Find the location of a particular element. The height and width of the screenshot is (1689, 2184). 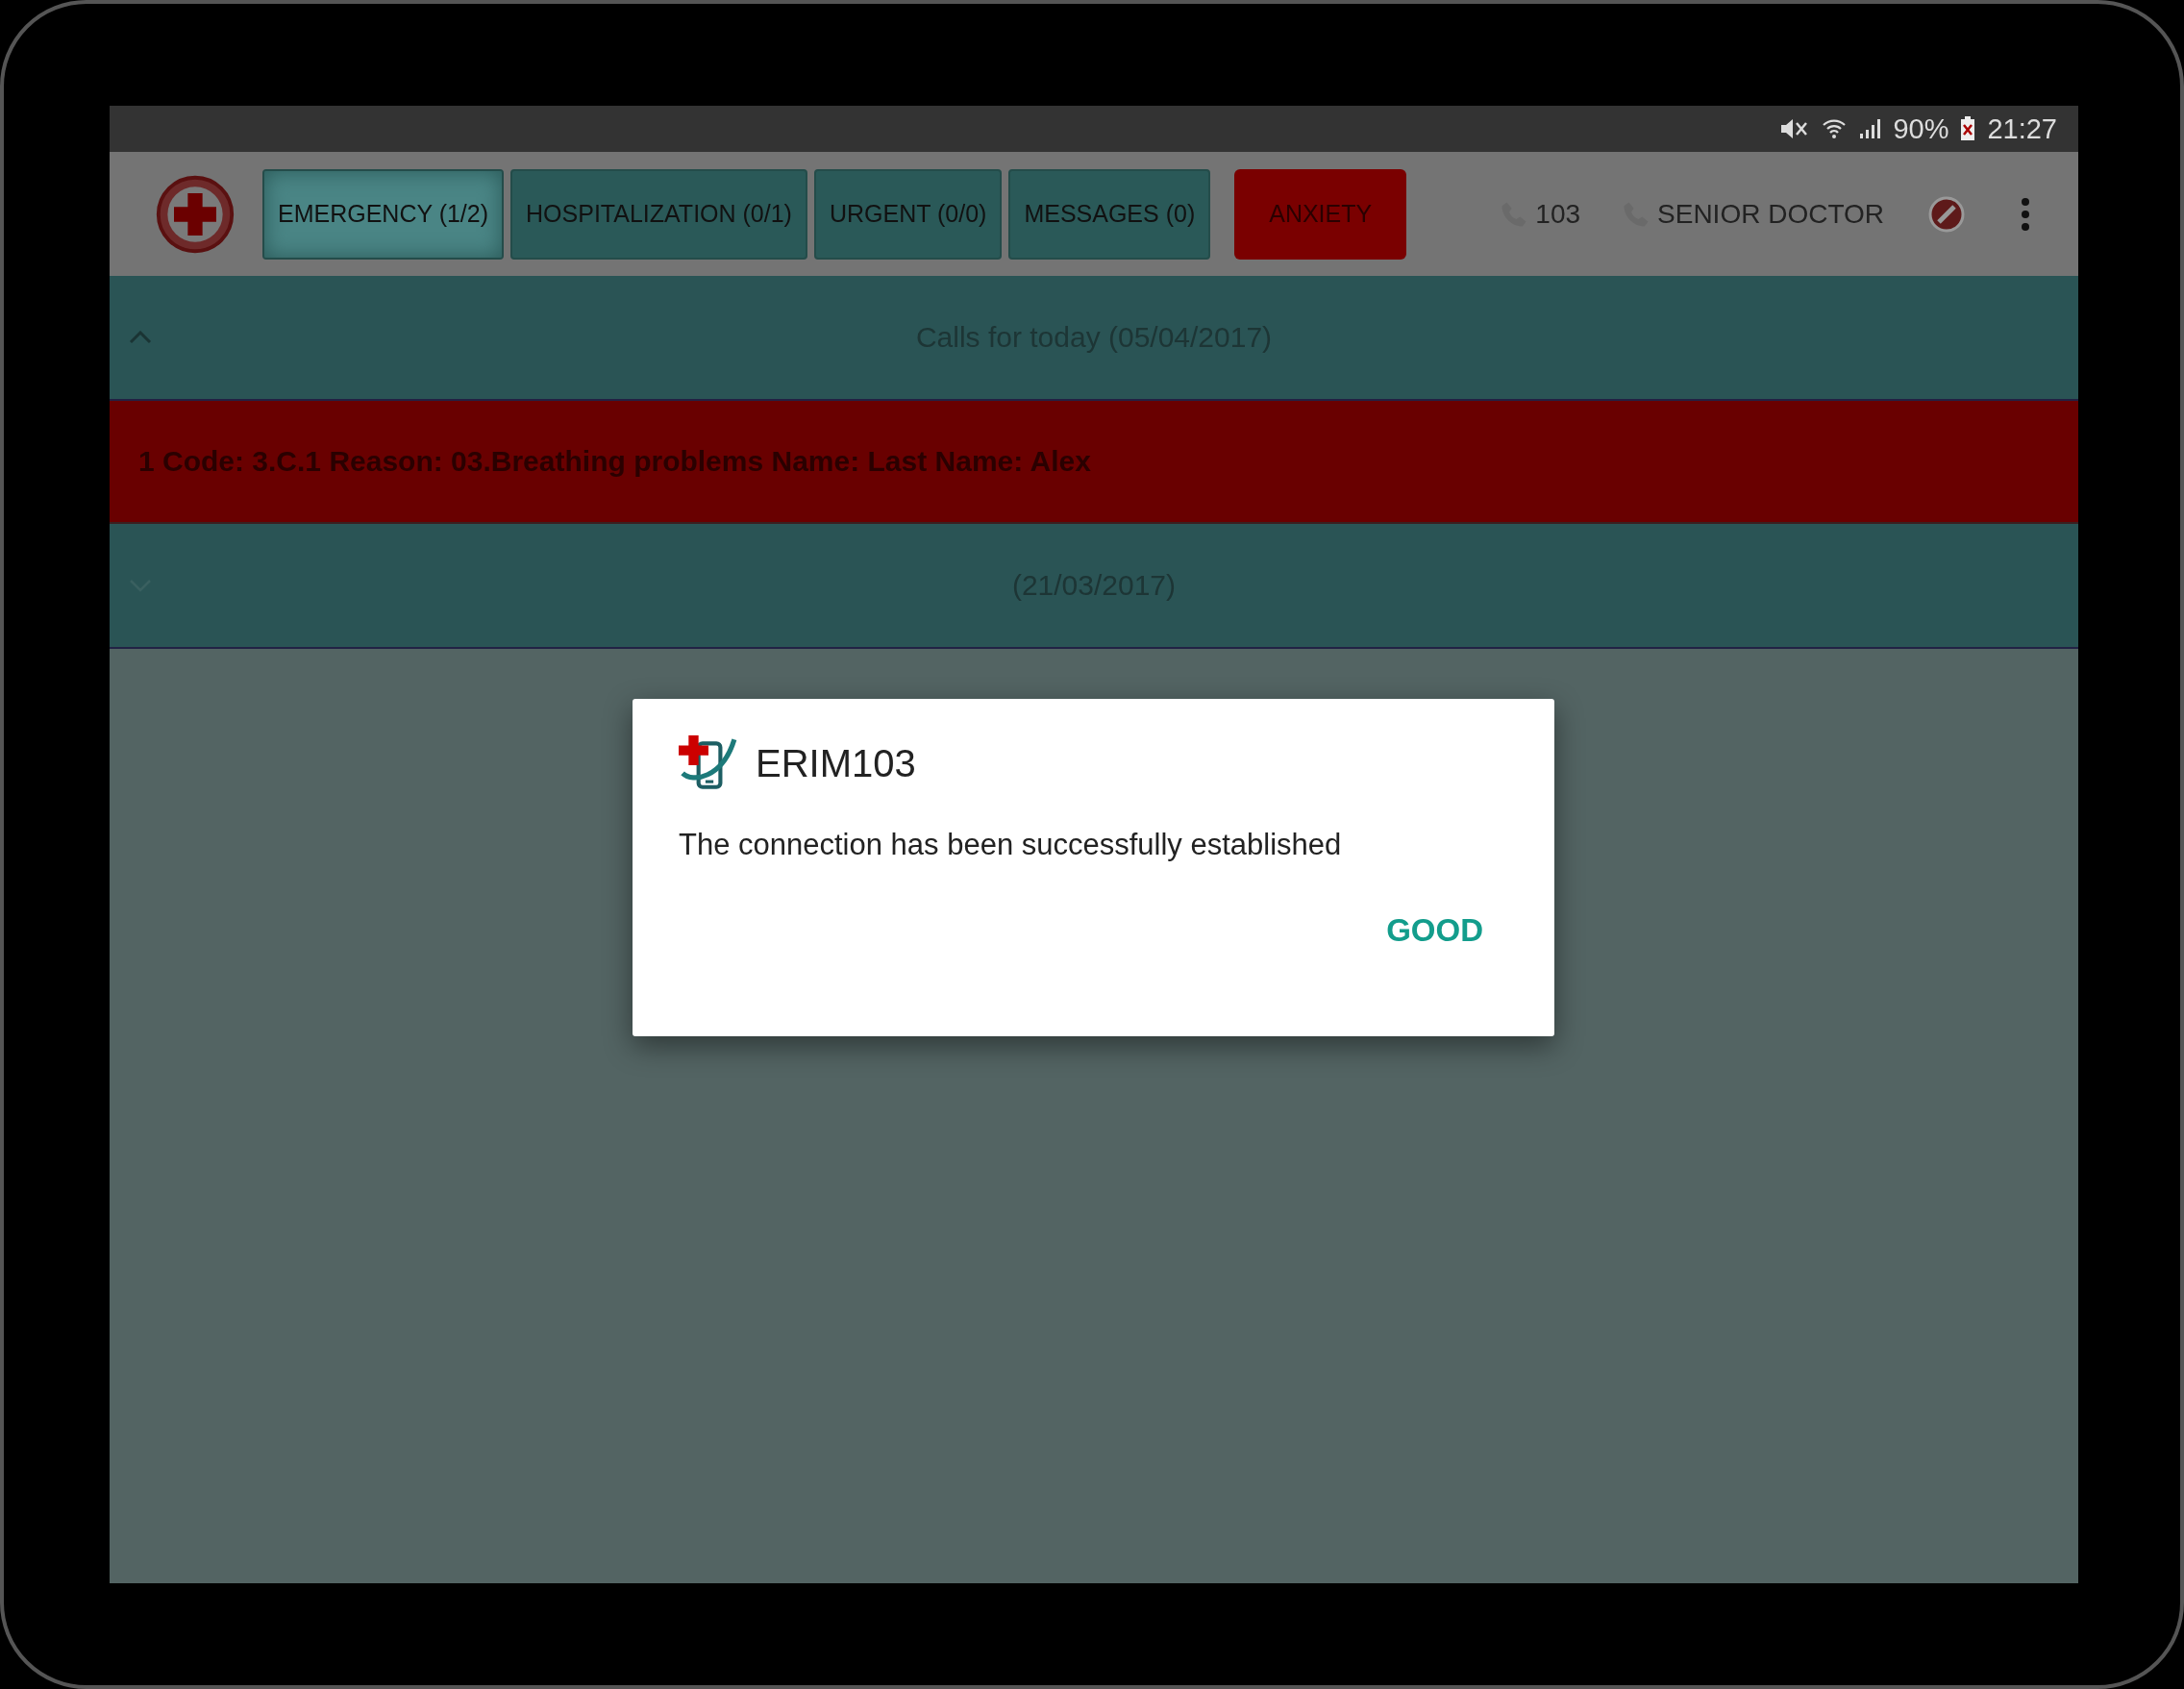

battery-percent: 90% is located at coordinates (1921, 128).